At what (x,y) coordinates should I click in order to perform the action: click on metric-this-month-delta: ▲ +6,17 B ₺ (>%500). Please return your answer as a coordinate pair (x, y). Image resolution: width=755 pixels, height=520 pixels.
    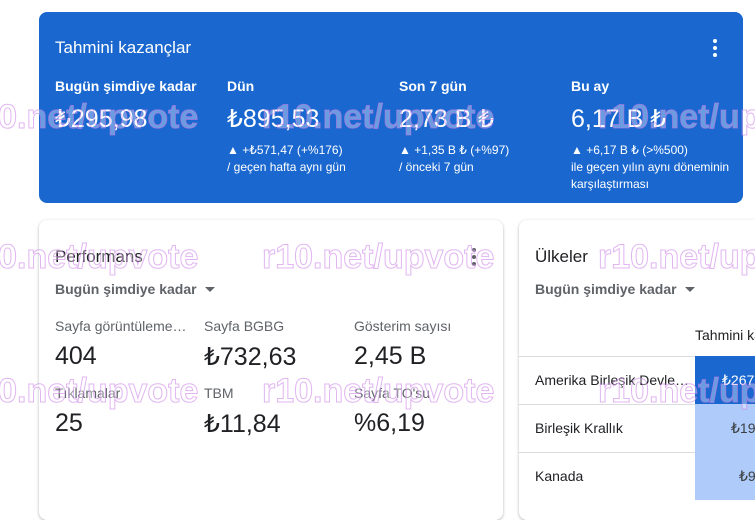
    Looking at the image, I should click on (629, 150).